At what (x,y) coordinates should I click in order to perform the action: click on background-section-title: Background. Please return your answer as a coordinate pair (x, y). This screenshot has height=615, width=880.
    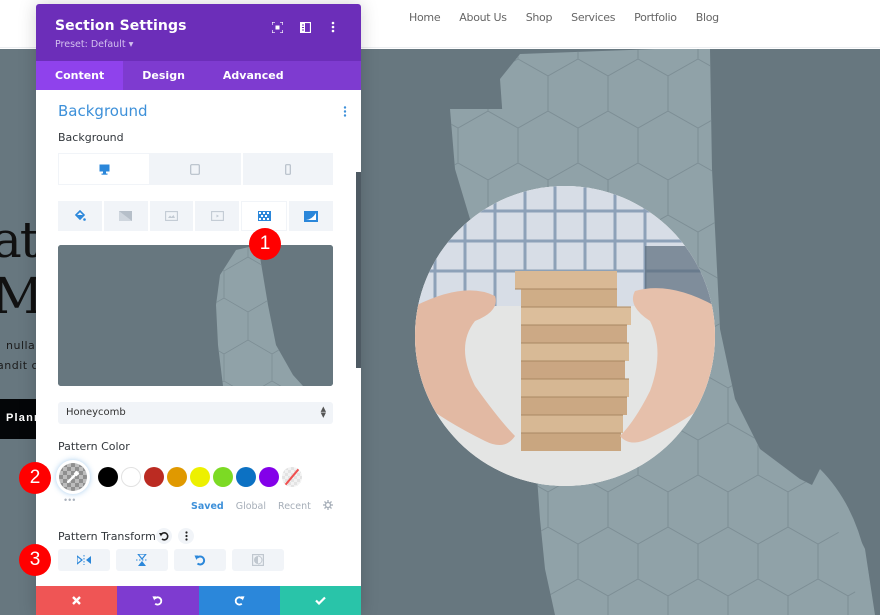
    Looking at the image, I should click on (103, 111).